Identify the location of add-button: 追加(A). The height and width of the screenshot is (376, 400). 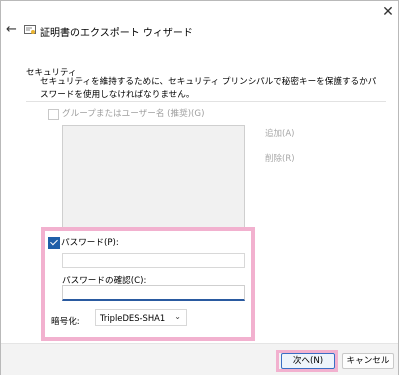
(288, 134).